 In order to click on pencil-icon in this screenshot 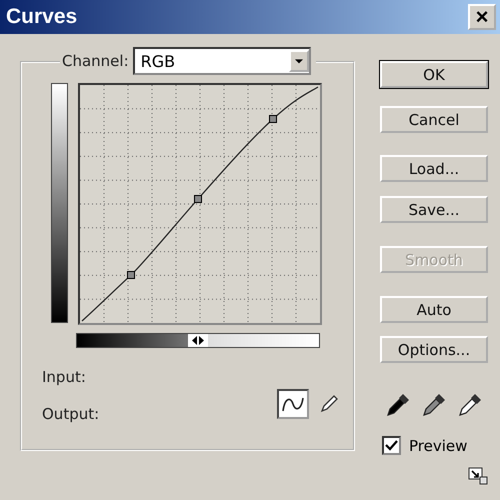, I will do `click(329, 404)`.